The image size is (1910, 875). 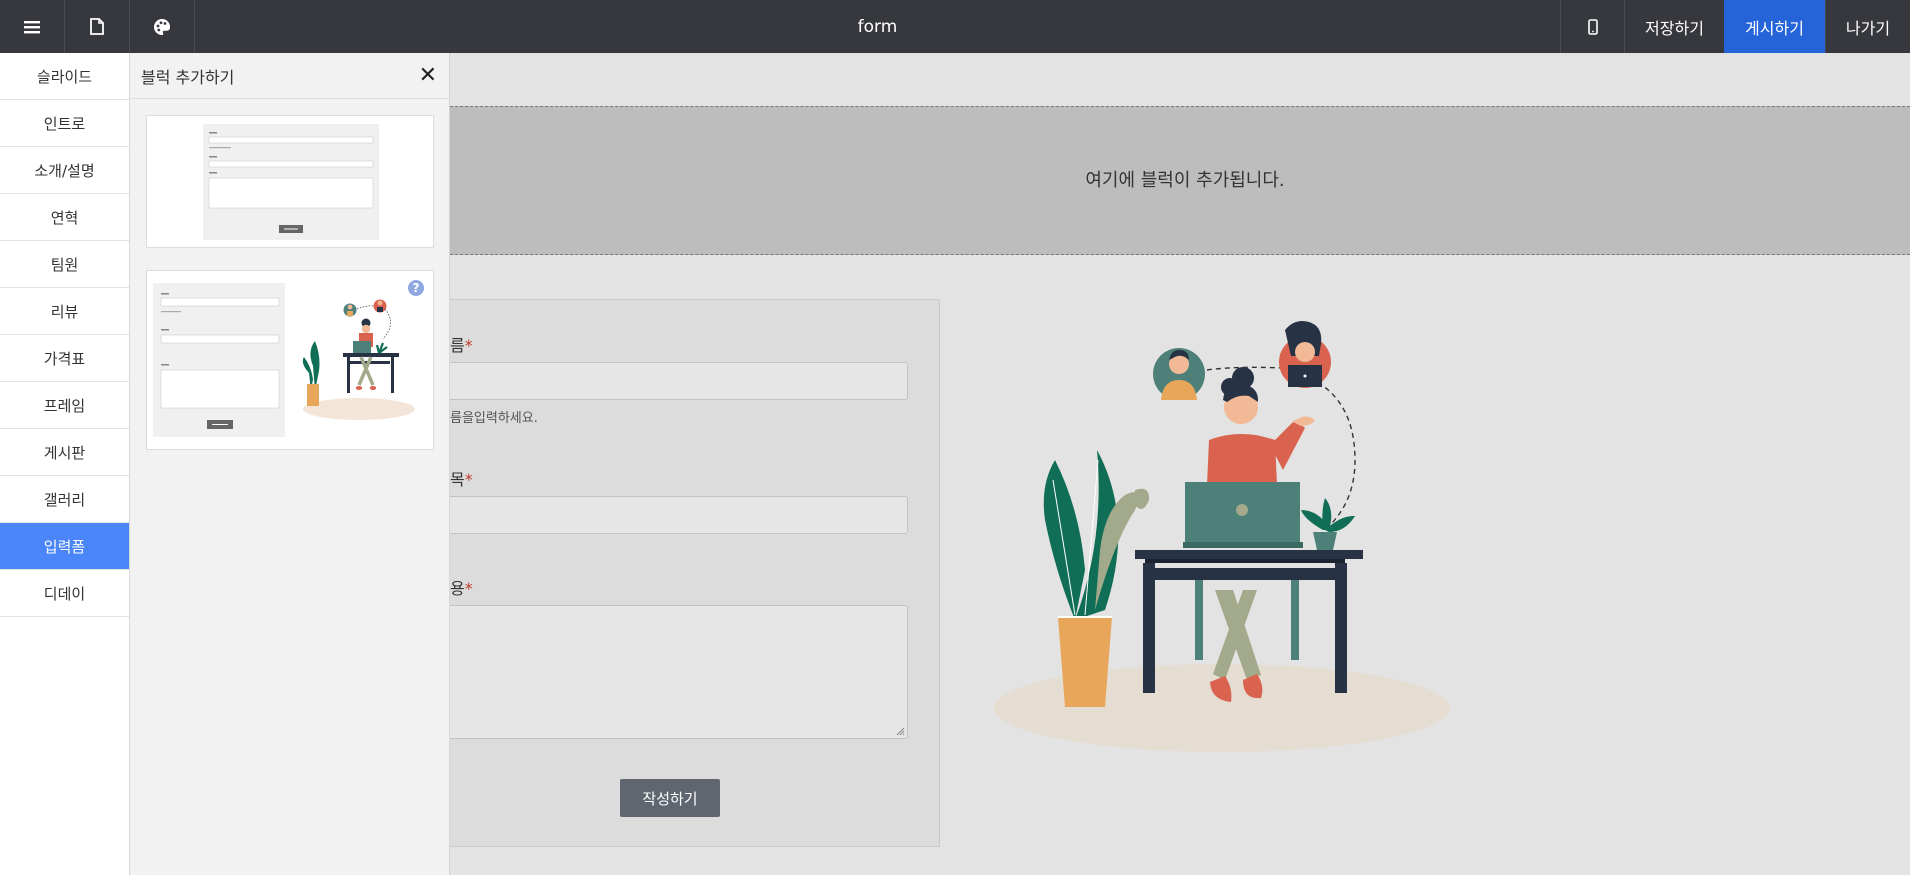 I want to click on avatar-woman, so click(x=1305, y=354).